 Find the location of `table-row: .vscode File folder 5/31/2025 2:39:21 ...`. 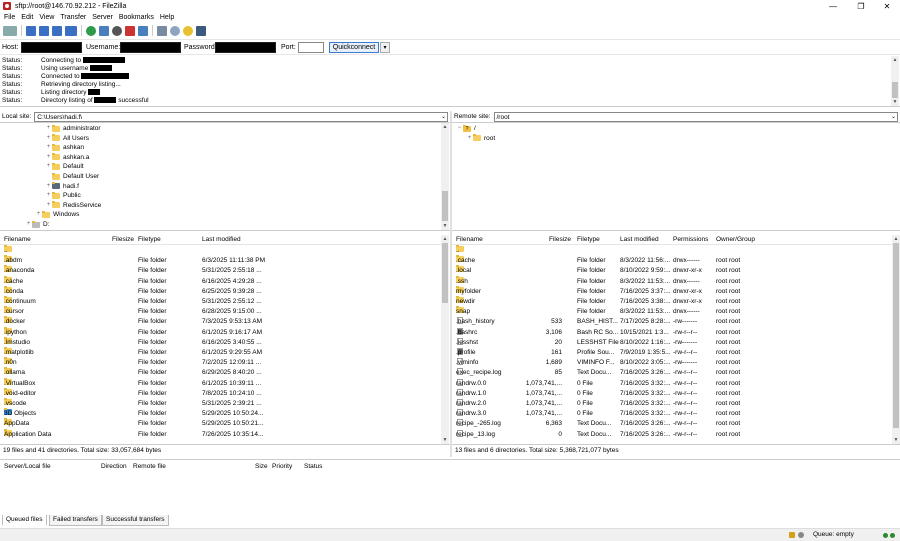

table-row: .vscode File folder 5/31/2025 2:39:21 ... is located at coordinates (220, 403).